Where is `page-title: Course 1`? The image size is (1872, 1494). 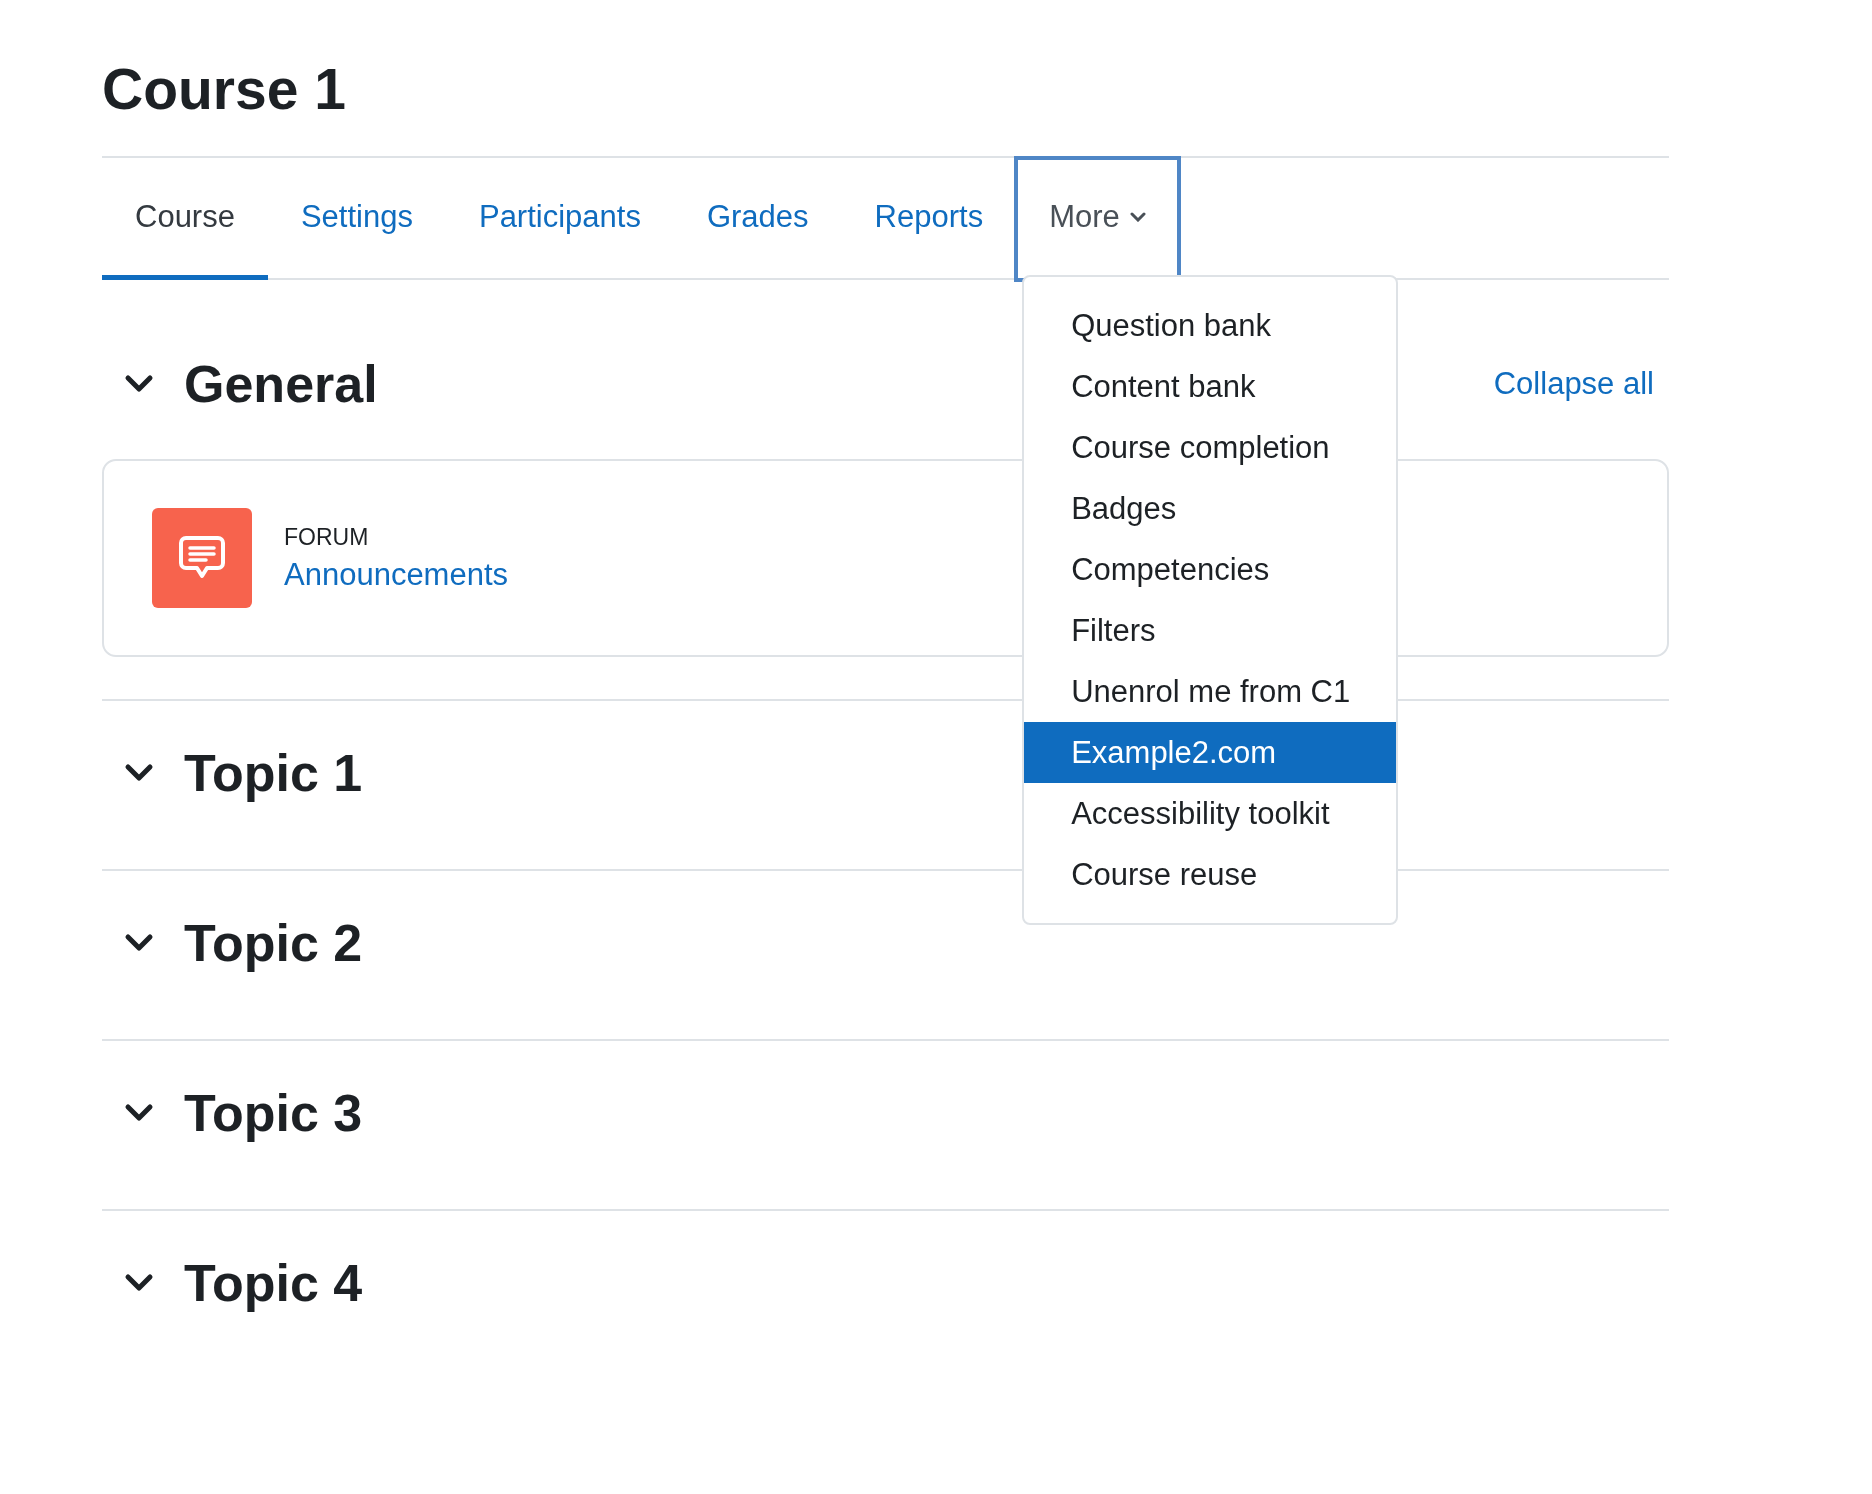
page-title: Course 1 is located at coordinates (224, 89).